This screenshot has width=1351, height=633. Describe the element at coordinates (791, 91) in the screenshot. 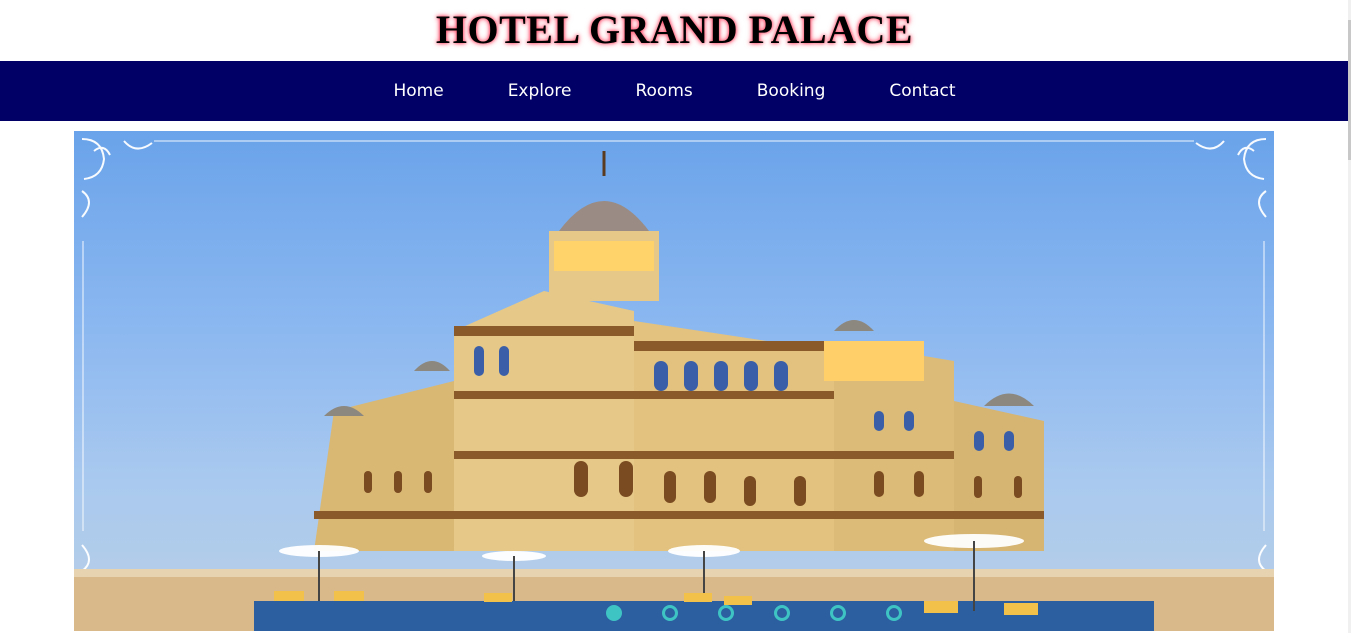

I see `nav-booking-link: Booking` at that location.